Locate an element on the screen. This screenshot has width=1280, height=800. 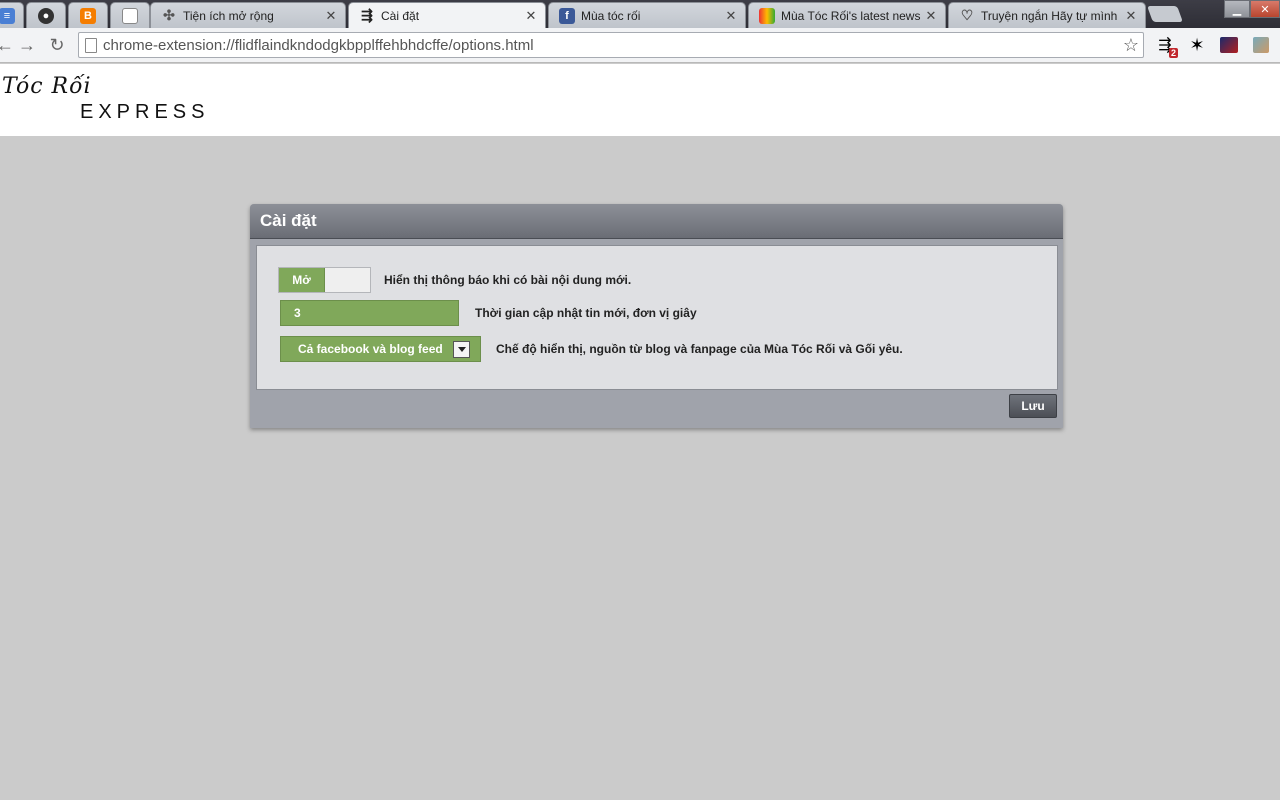
close-window-icon: ✕ is located at coordinates (1265, 9).